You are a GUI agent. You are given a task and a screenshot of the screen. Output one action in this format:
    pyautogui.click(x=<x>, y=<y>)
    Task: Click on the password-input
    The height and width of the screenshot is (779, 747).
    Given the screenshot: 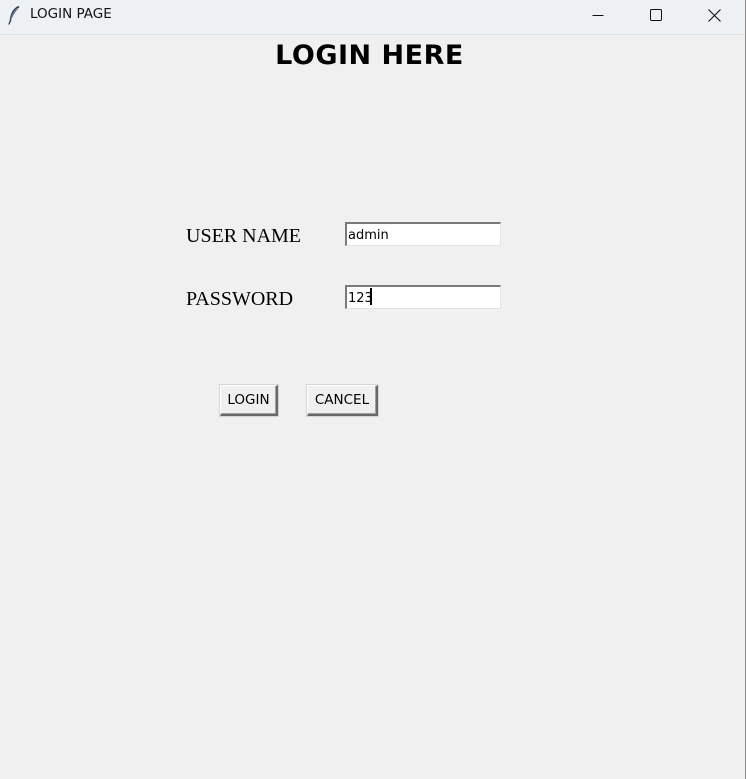 What is the action you would take?
    pyautogui.click(x=423, y=297)
    